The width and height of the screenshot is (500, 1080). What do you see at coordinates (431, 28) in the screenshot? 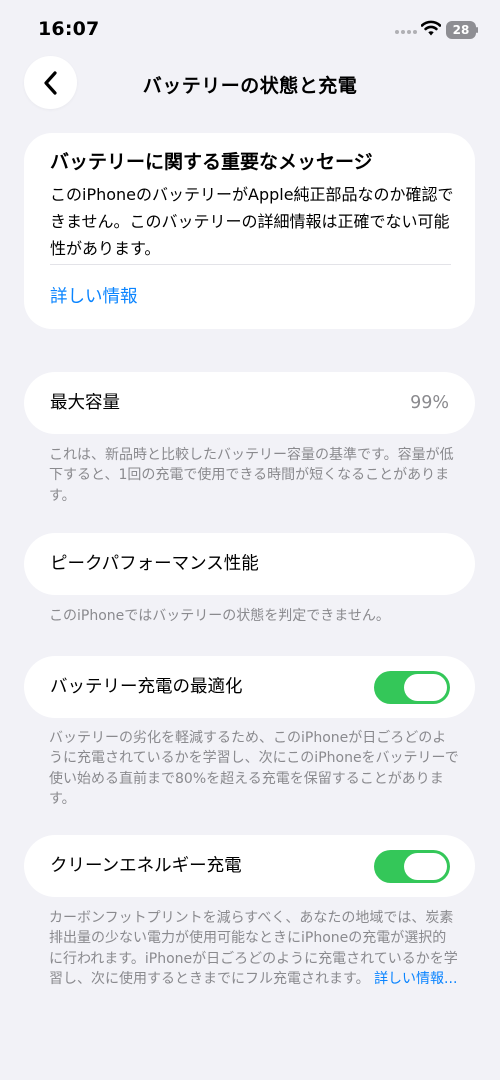
I see `wifi-icon` at bounding box center [431, 28].